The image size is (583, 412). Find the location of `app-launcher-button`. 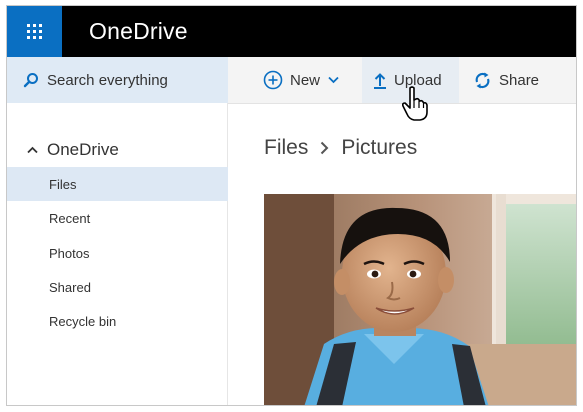

app-launcher-button is located at coordinates (34, 31).